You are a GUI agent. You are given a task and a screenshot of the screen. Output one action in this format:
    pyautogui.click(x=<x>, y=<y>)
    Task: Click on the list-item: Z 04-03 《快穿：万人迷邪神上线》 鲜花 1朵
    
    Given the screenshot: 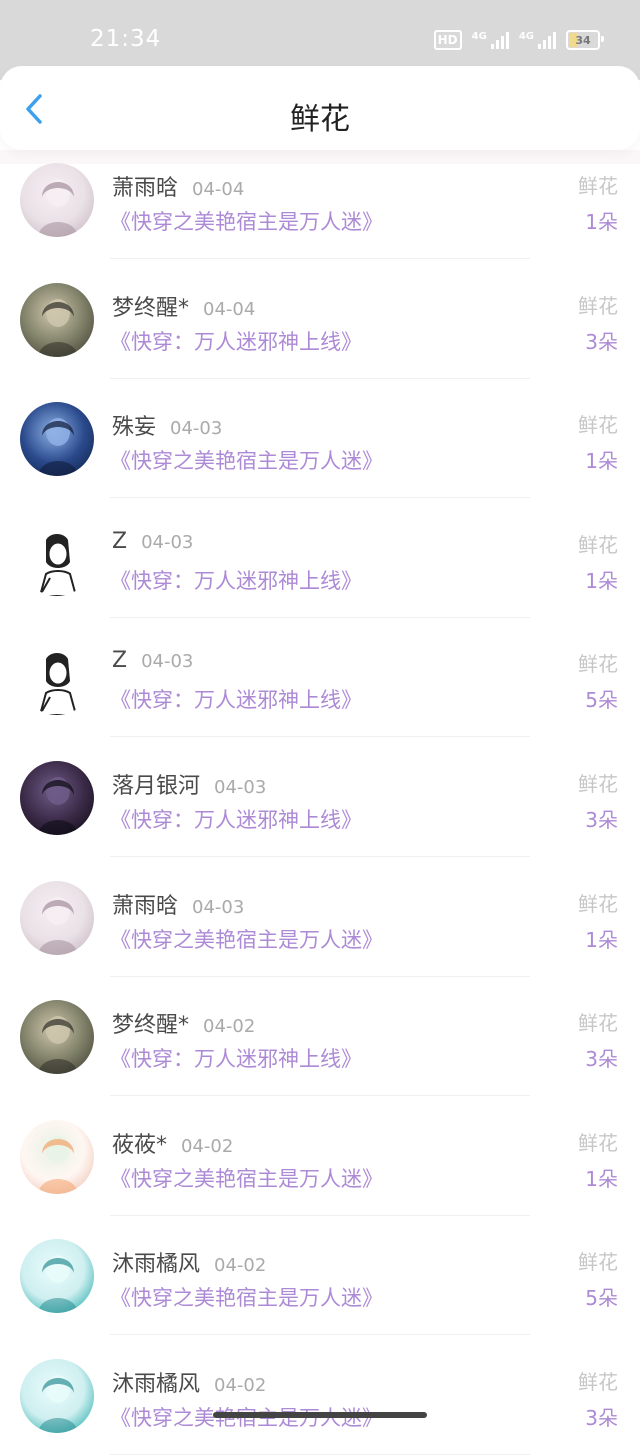 What is the action you would take?
    pyautogui.click(x=320, y=558)
    